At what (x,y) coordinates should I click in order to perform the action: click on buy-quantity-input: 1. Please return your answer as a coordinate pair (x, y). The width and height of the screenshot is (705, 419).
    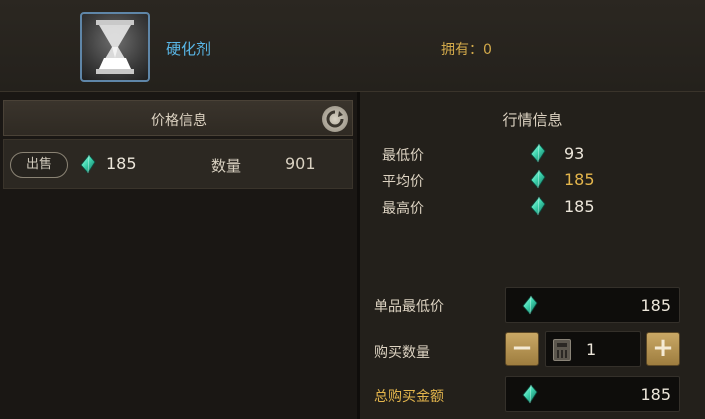
    Looking at the image, I should click on (593, 349).